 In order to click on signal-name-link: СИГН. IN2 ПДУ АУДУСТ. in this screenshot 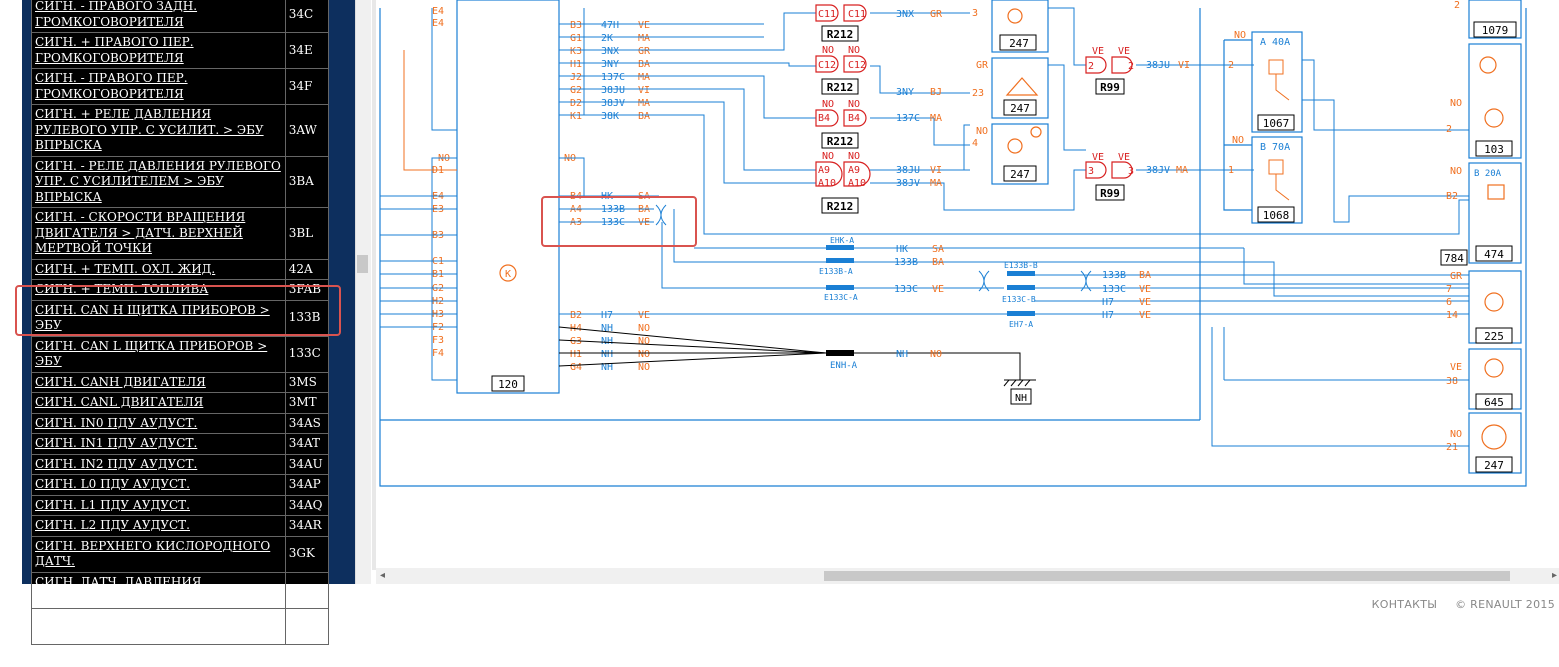, I will do `click(158, 464)`.